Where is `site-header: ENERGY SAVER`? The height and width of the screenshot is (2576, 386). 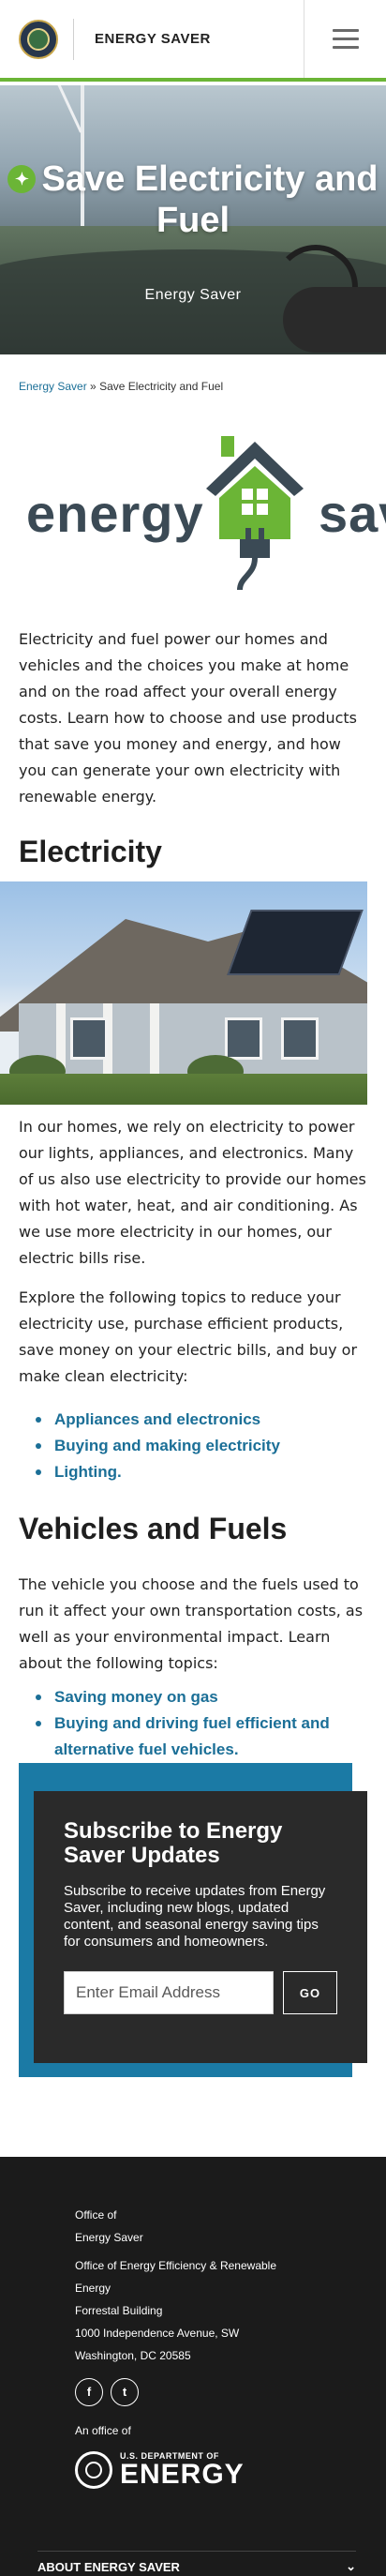
site-header: ENERGY SAVER is located at coordinates (193, 41).